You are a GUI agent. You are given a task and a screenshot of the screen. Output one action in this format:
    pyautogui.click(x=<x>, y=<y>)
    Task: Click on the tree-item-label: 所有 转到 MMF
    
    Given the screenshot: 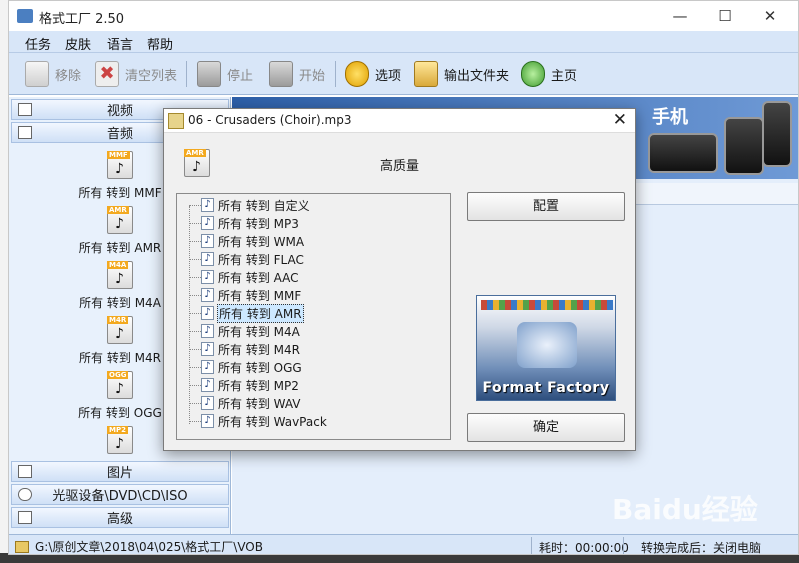 What is the action you would take?
    pyautogui.click(x=260, y=295)
    